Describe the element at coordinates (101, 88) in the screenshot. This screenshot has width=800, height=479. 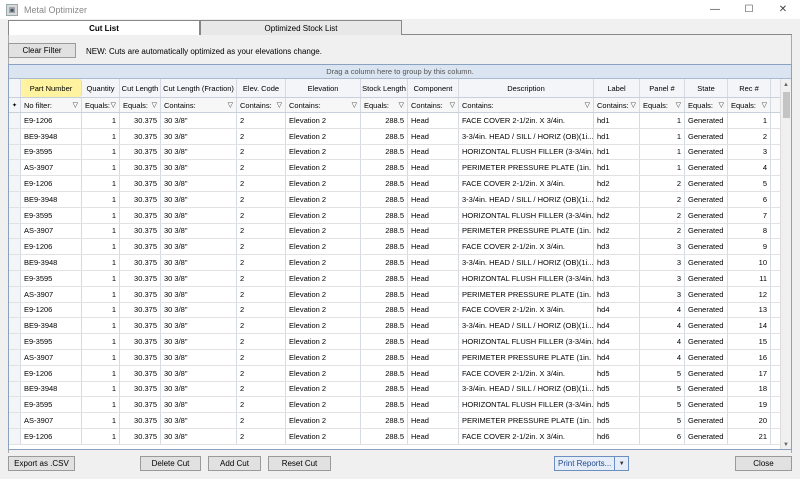
I see `column-header-quantity: Quantity` at that location.